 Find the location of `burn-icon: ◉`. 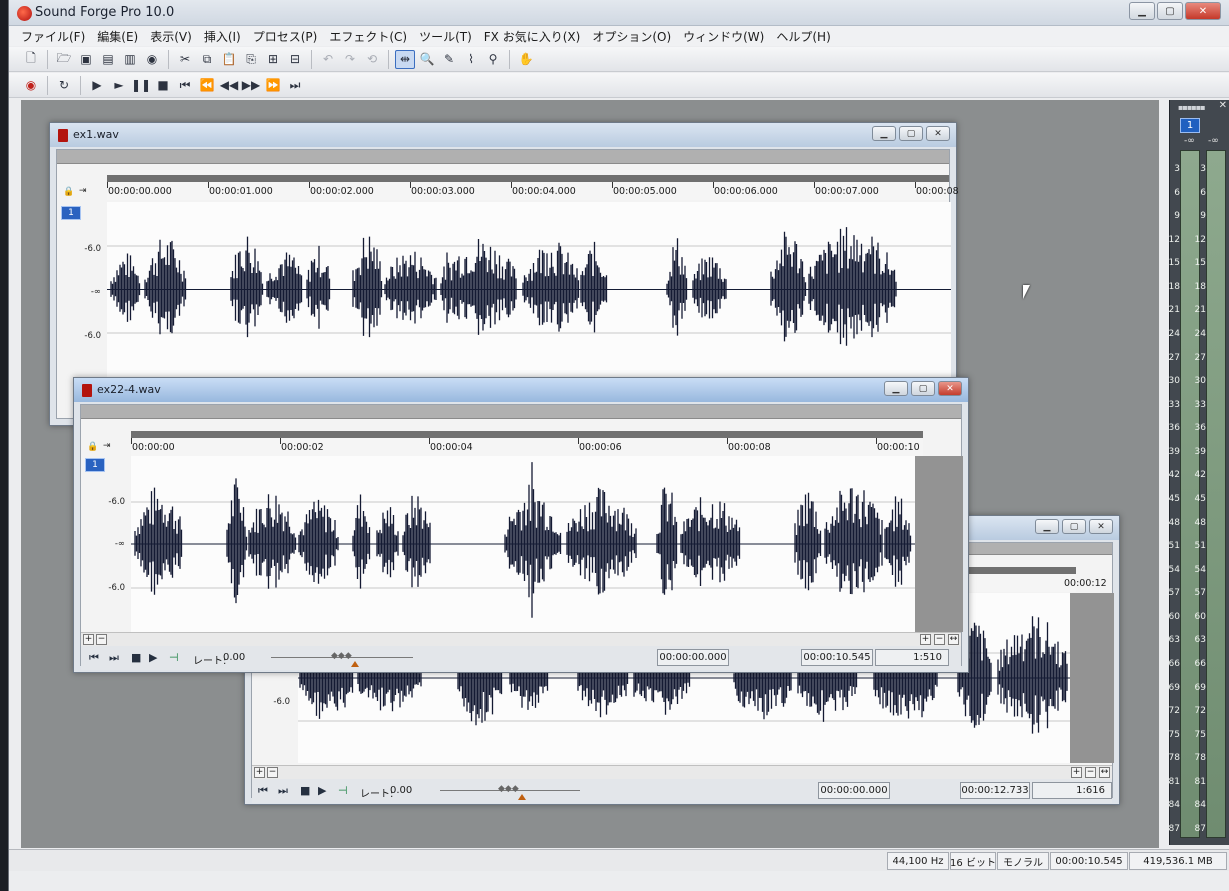

burn-icon: ◉ is located at coordinates (152, 59).